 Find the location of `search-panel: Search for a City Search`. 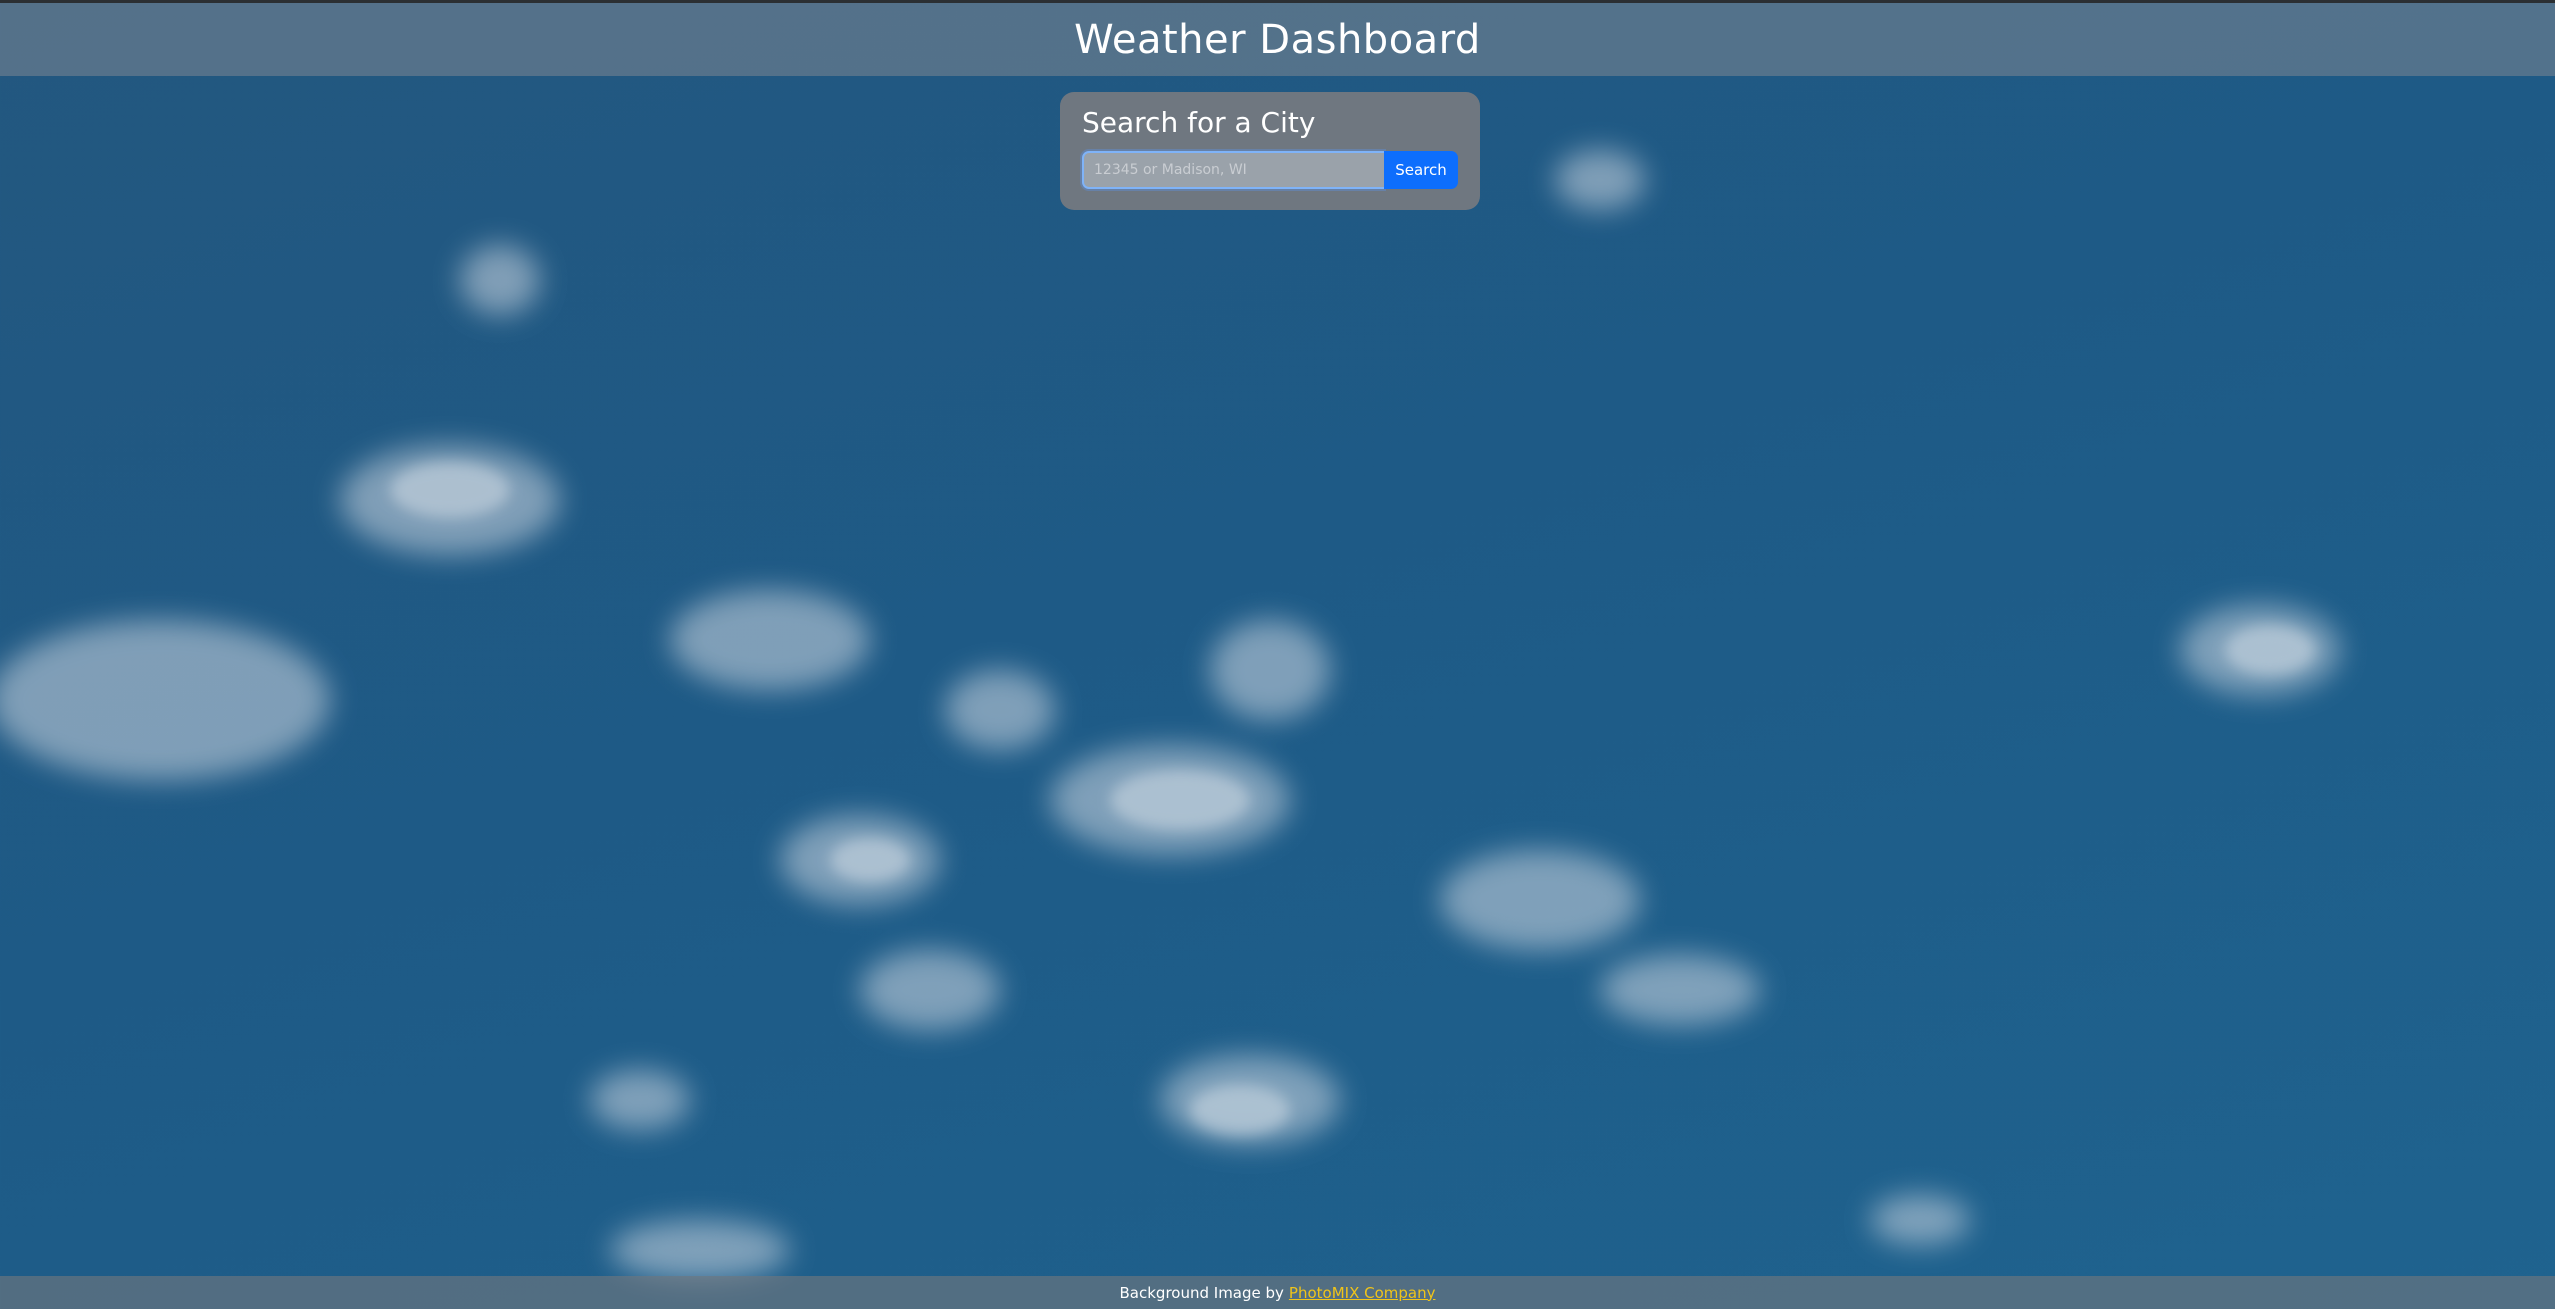

search-panel: Search for a City Search is located at coordinates (1270, 151).